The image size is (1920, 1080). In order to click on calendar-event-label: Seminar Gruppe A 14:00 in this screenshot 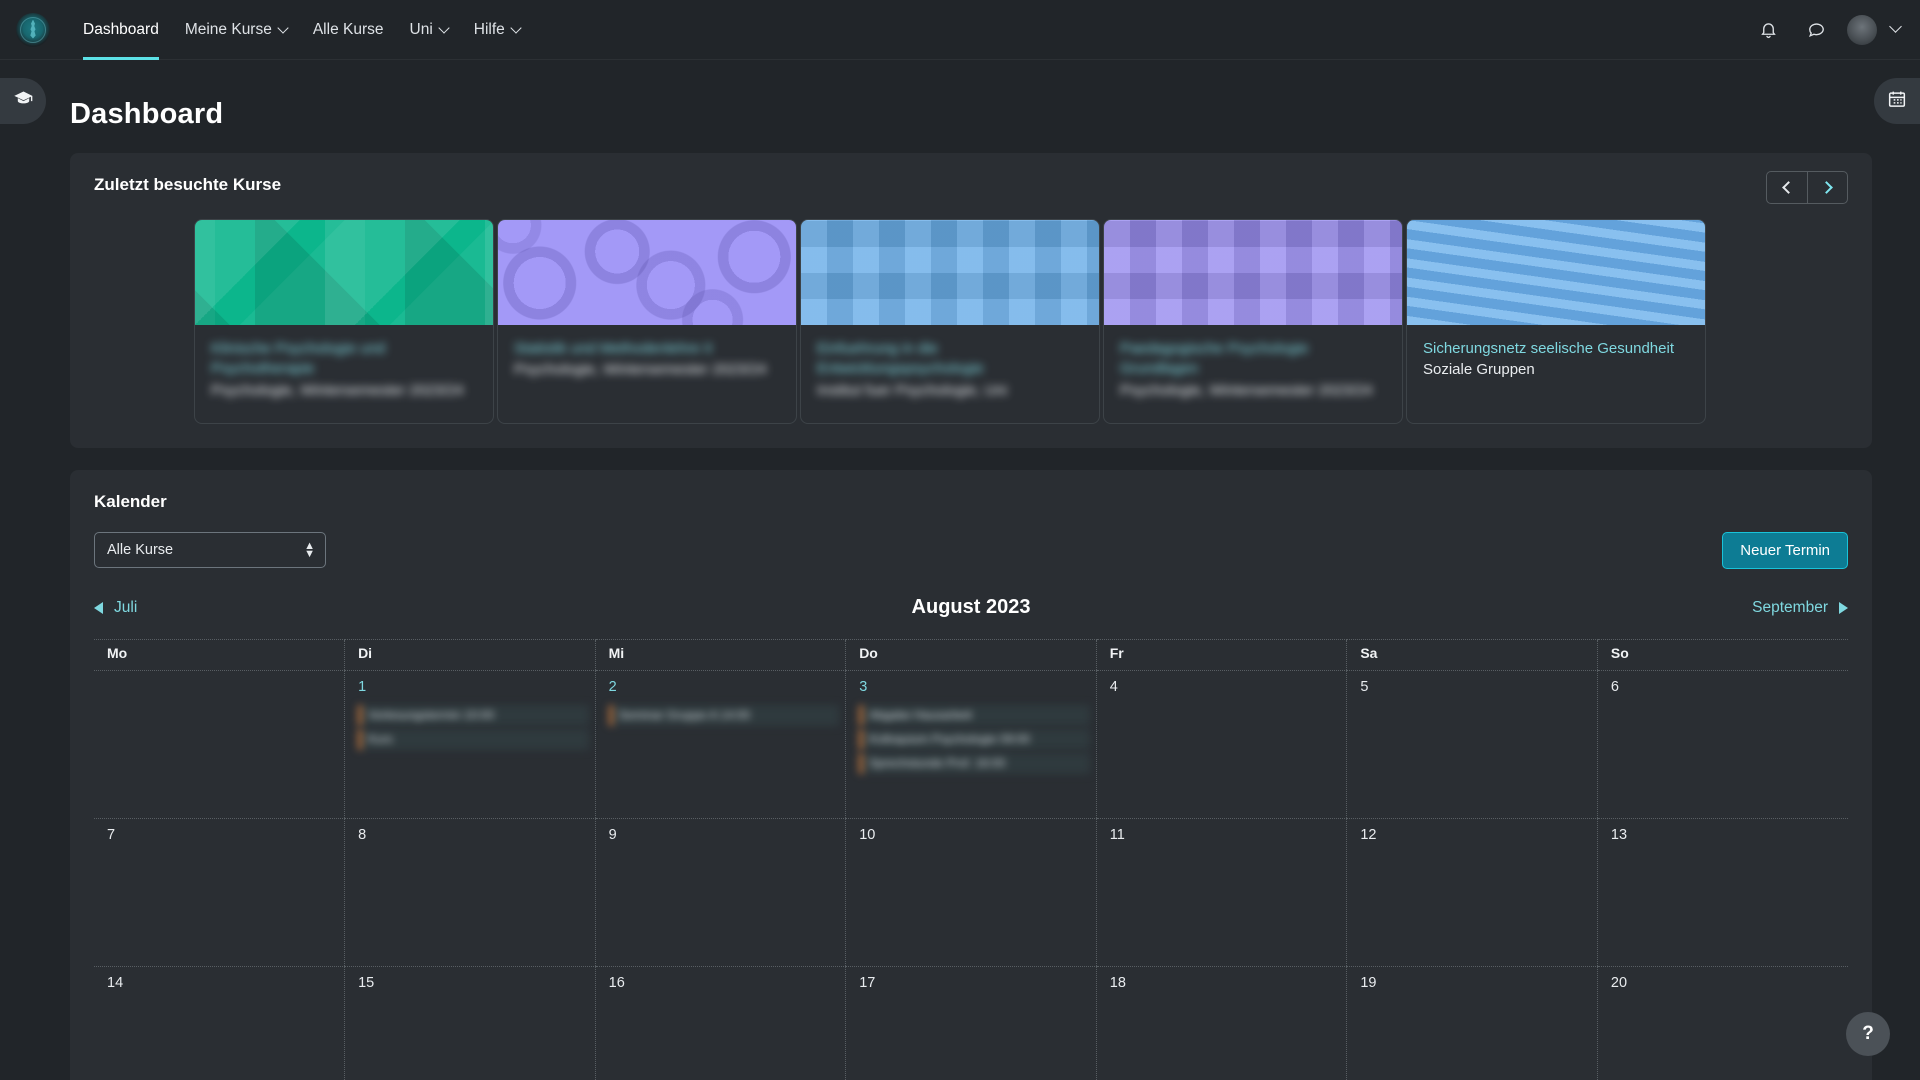, I will do `click(684, 714)`.